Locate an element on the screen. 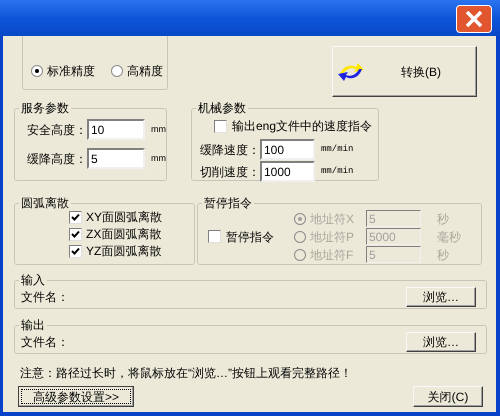 This screenshot has height=416, width=500. field-label: 缓降速度： is located at coordinates (230, 150).